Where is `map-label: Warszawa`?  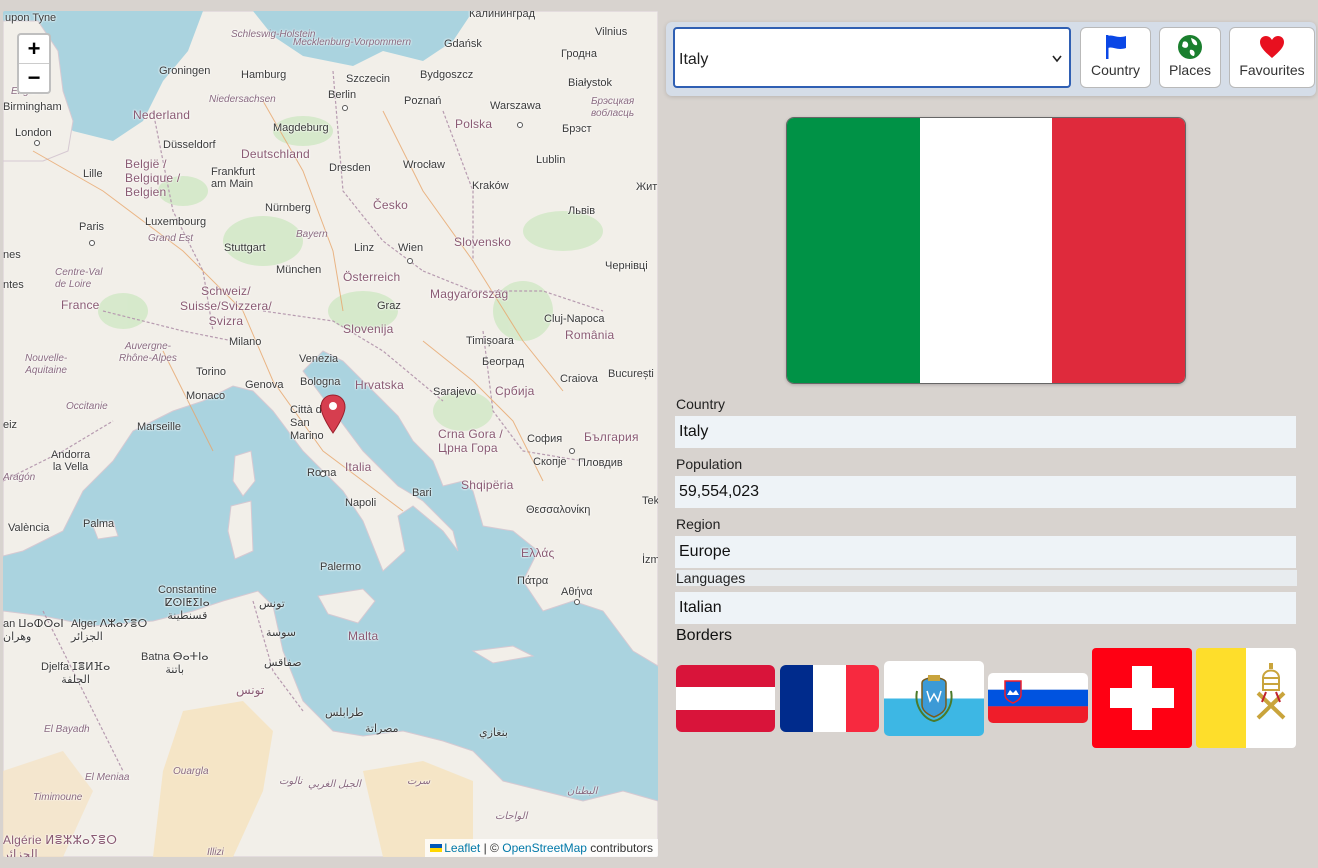 map-label: Warszawa is located at coordinates (515, 106).